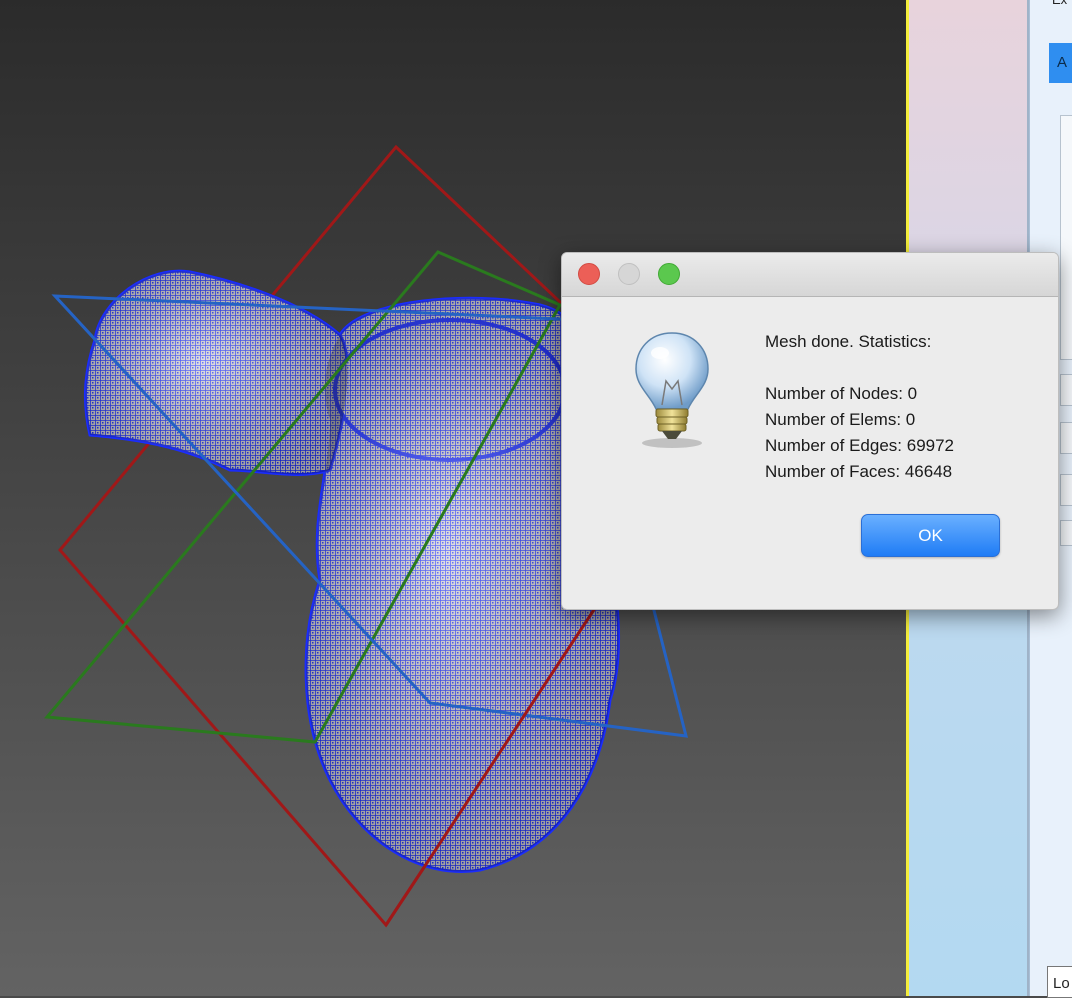 This screenshot has width=1072, height=998. I want to click on panel-header-label: Ex, so click(1059, 3).